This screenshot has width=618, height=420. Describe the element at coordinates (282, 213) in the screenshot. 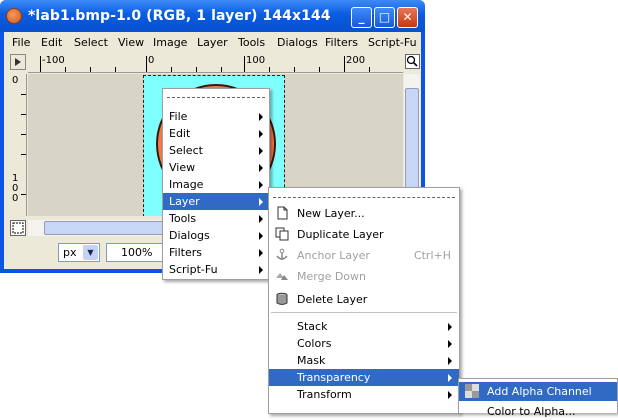

I see `new-layer-icon` at that location.